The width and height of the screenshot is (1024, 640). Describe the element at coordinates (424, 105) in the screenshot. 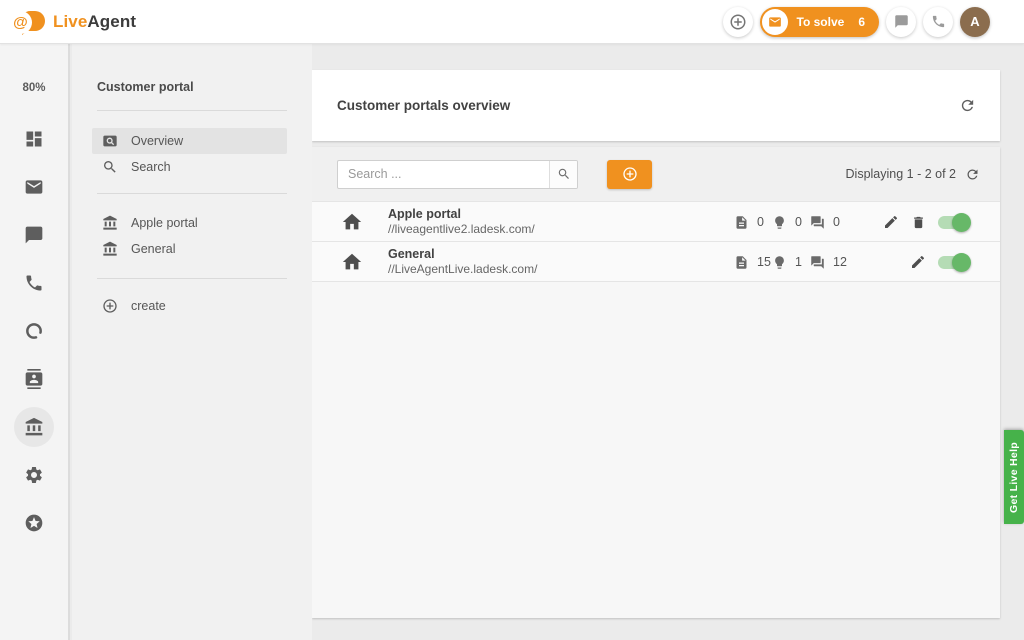

I see `page-title: Customer portals overview` at that location.